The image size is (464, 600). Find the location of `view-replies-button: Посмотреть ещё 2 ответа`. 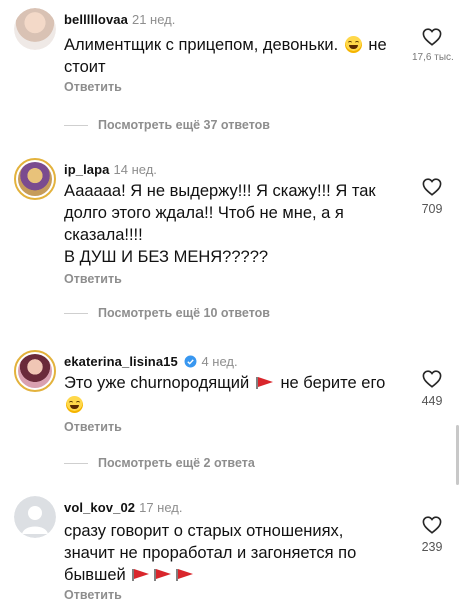

view-replies-button: Посмотреть ещё 2 ответа is located at coordinates (159, 463).